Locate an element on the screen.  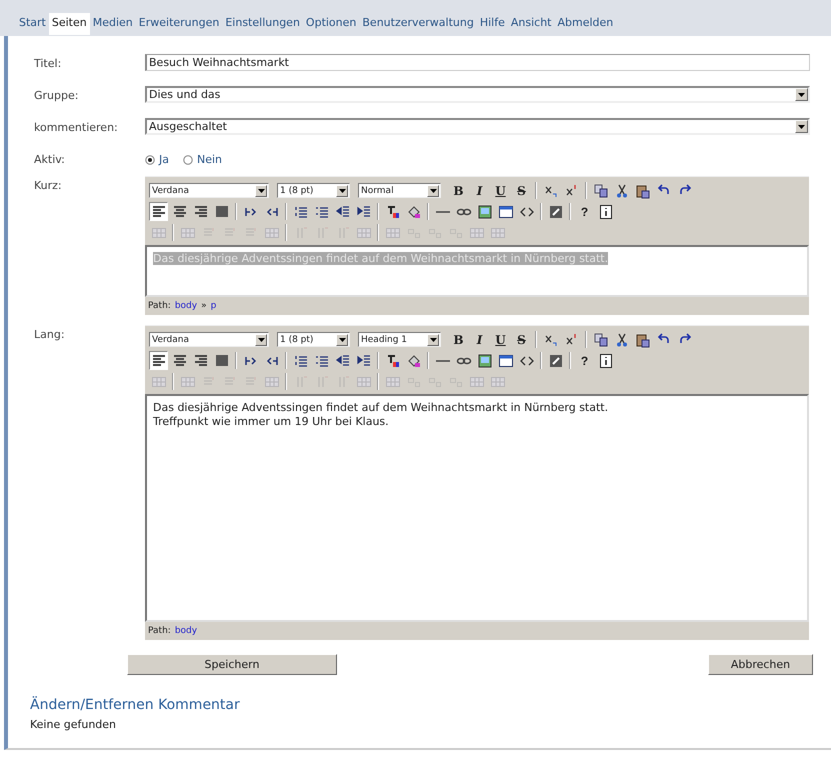
format-select: Heading 1 is located at coordinates (399, 339).